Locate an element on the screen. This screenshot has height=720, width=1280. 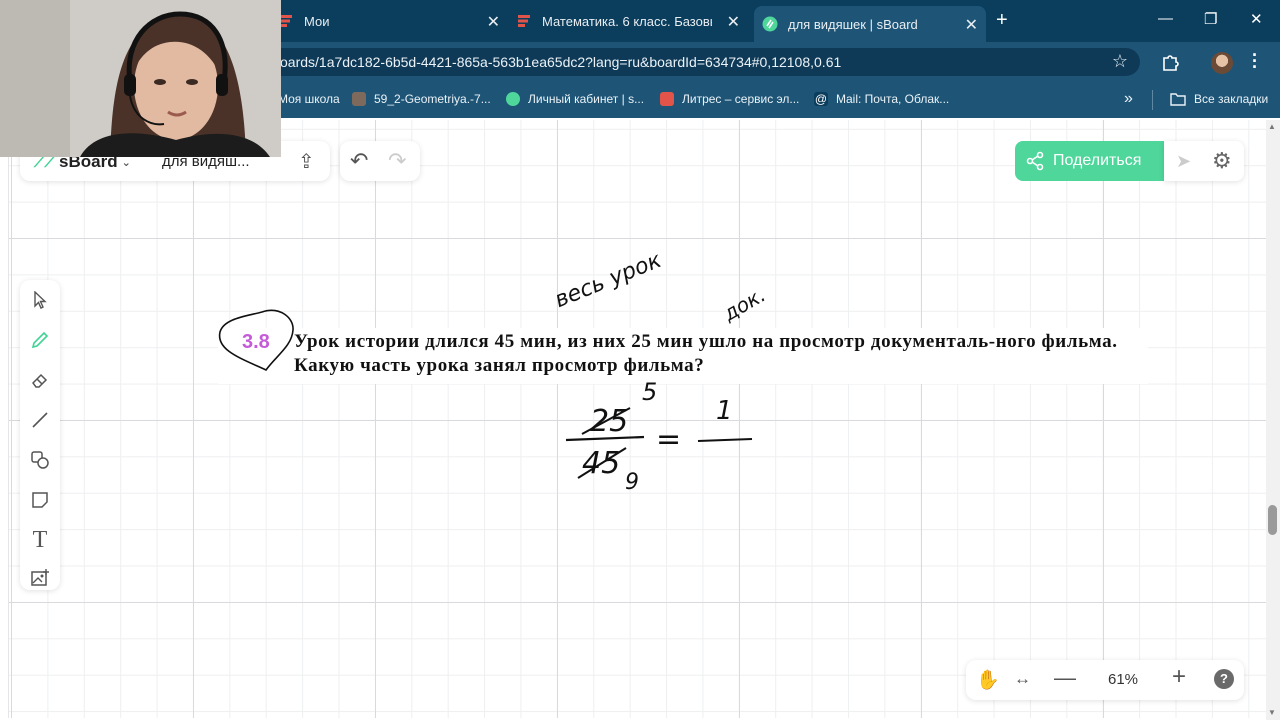
gear-icon: ⚙ is located at coordinates (1222, 161).